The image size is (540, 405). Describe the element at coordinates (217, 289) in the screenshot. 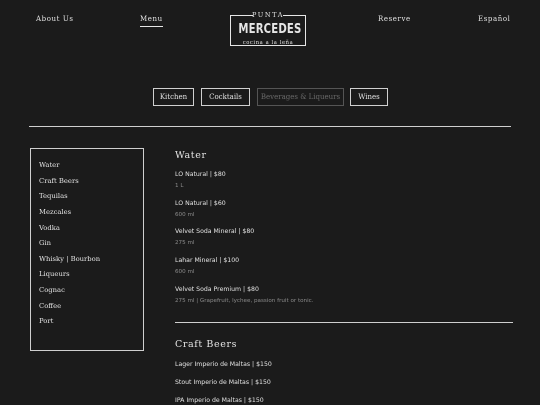

I see `product-name: Velvet Soda Premium | $80` at that location.